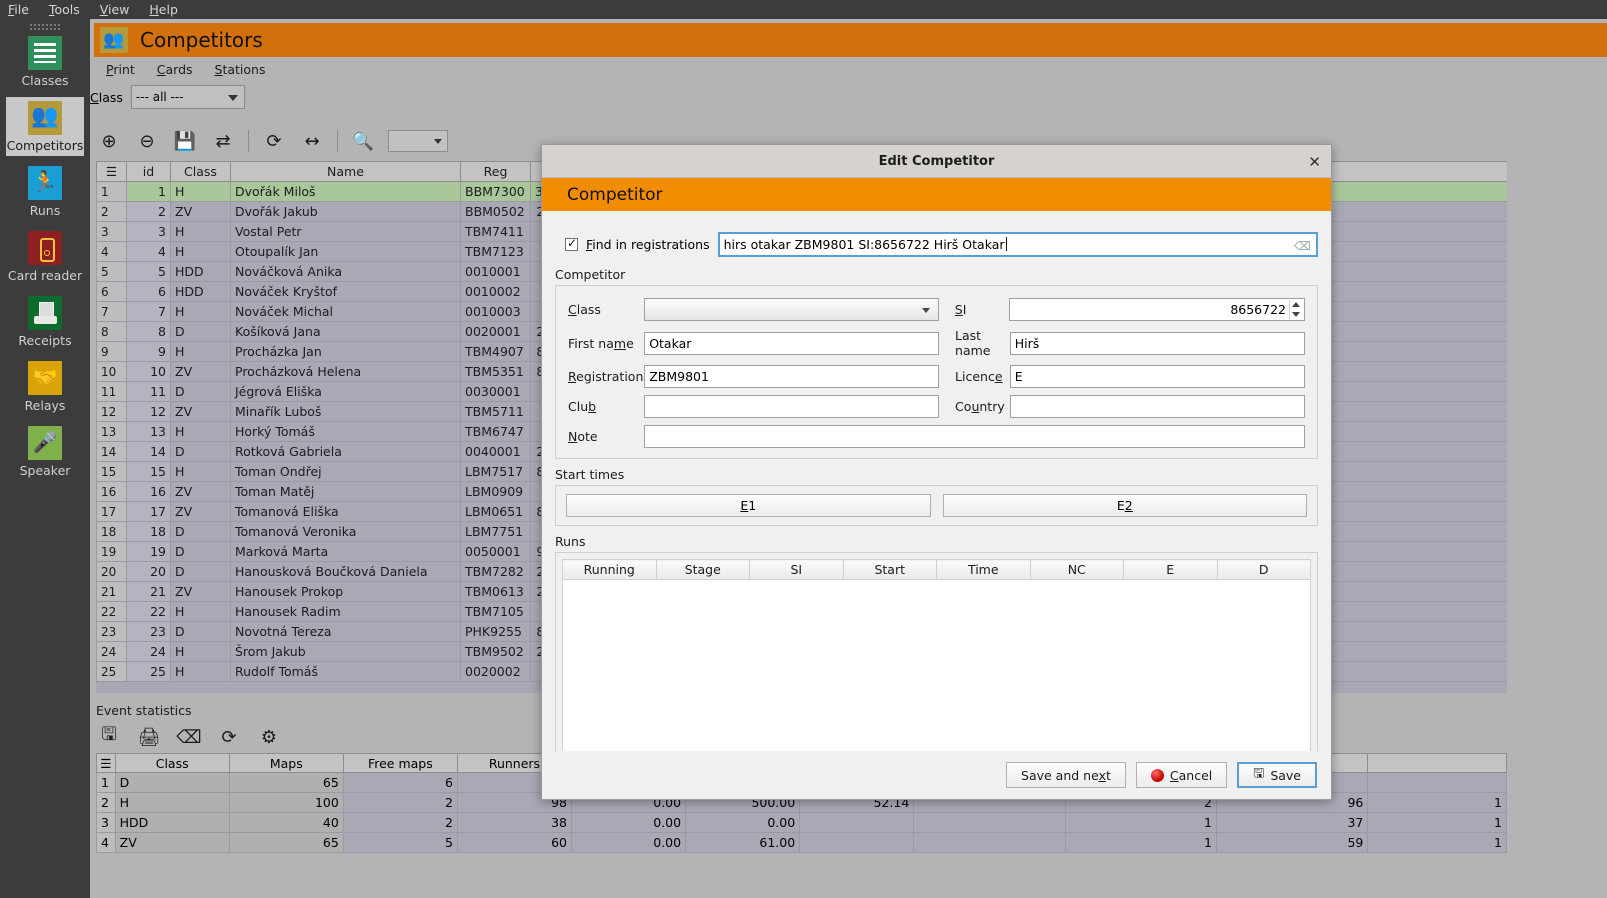  I want to click on registration-row: Registration ZBM9801 Licence E, so click(936, 376).